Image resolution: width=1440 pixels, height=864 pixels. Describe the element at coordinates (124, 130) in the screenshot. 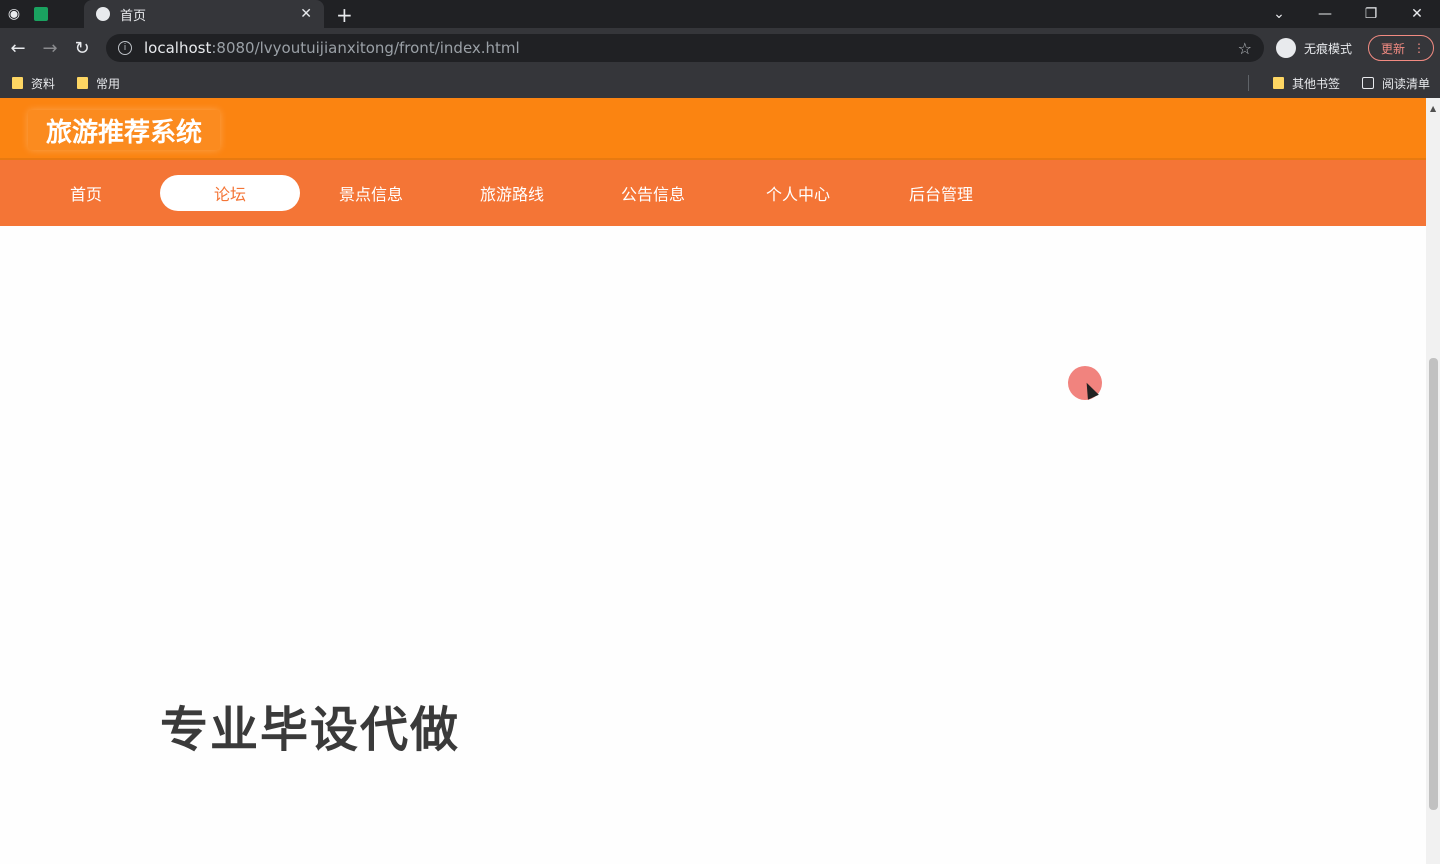

I see `site-logo: 旅游推荐系统` at that location.